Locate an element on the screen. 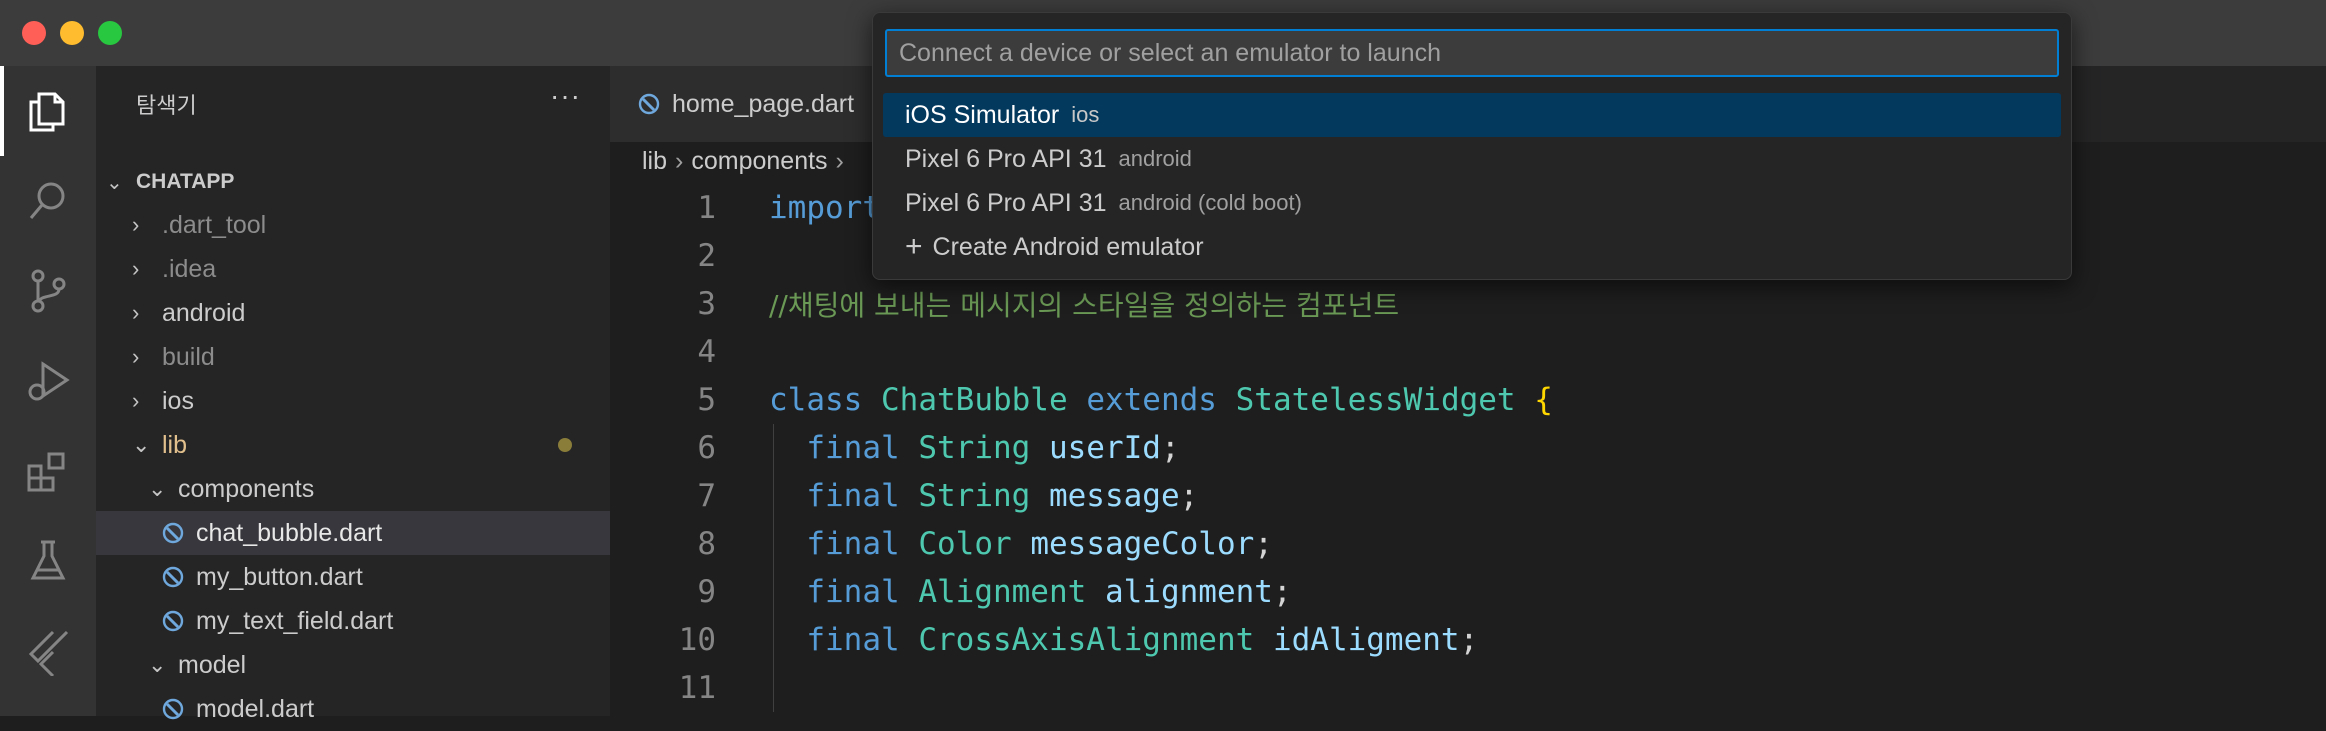 The width and height of the screenshot is (2326, 731). tree-label: ios is located at coordinates (178, 400).